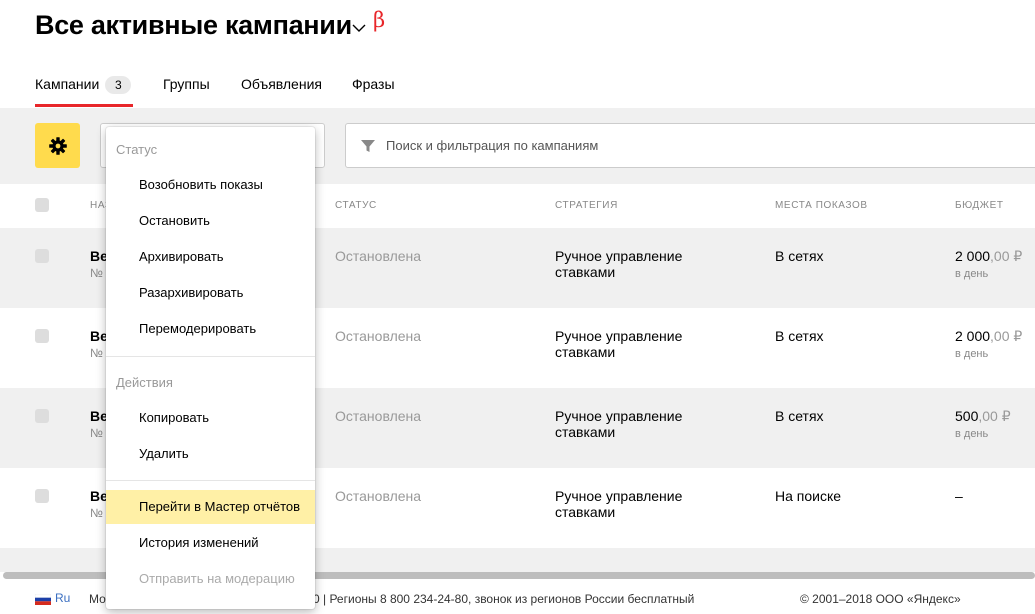 The width and height of the screenshot is (1035, 614). What do you see at coordinates (379, 20) in the screenshot?
I see `beta-badge: β` at bounding box center [379, 20].